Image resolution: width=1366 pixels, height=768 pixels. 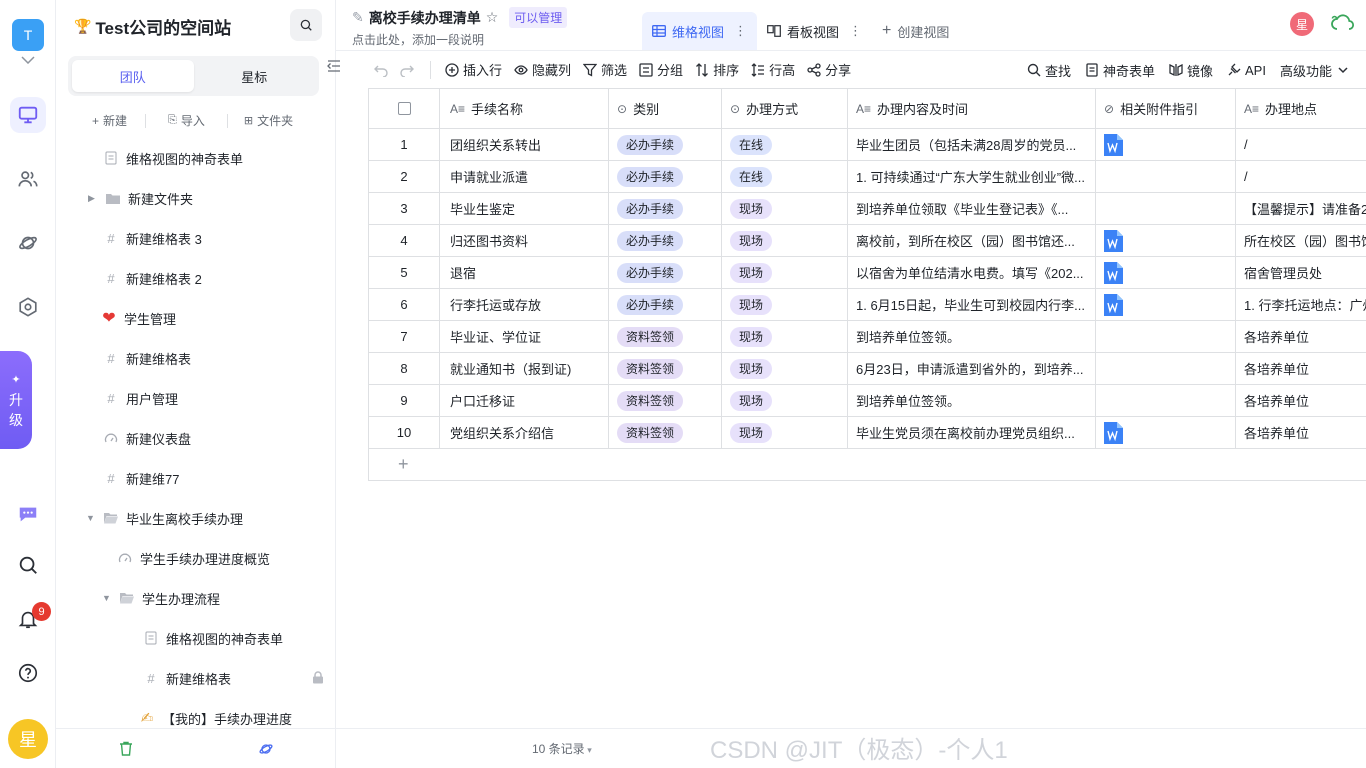 I want to click on column-header: A≡ 办理内容及时间, so click(x=972, y=108).